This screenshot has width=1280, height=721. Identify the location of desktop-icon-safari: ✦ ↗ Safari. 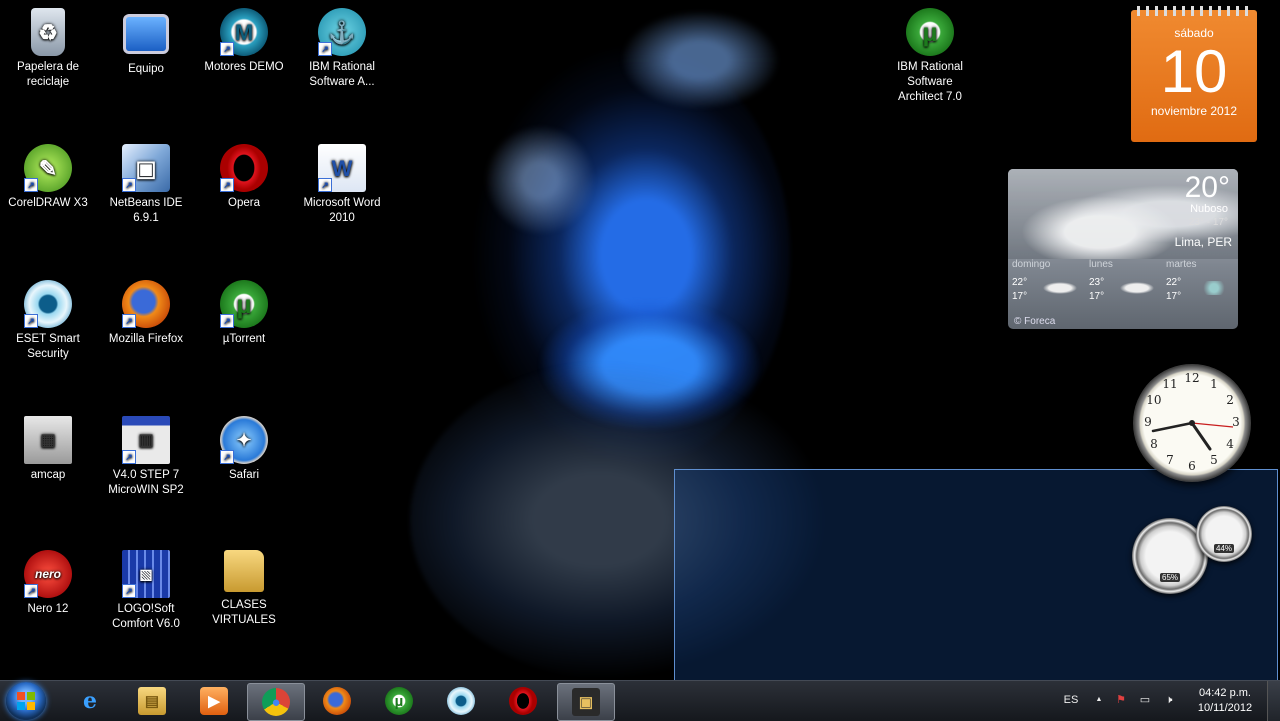
(244, 449).